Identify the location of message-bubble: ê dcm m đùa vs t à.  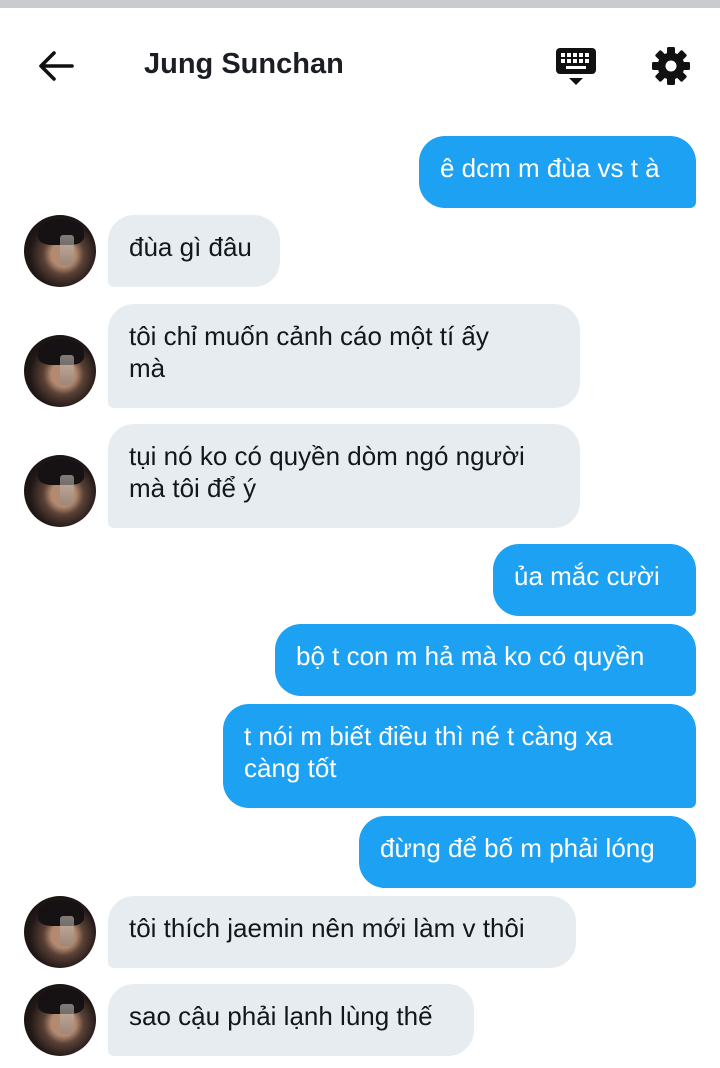
(557, 172).